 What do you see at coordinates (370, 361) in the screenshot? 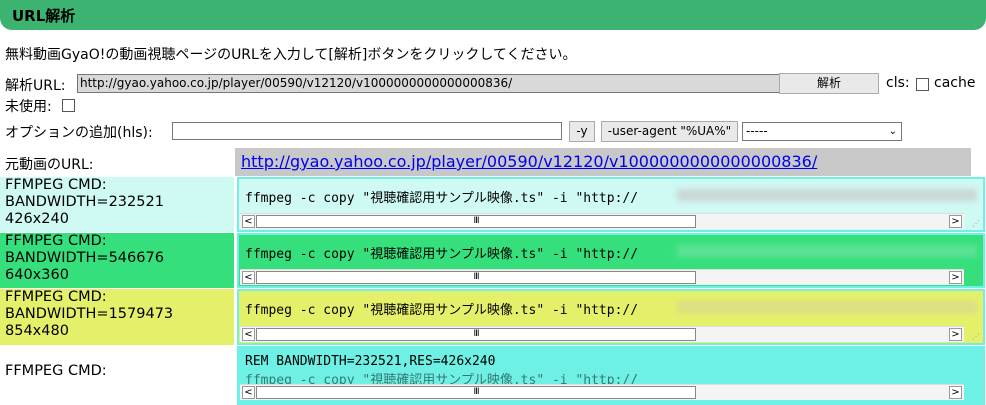
I see `rem-line-text: REM BANDWIDTH=232521,RES=426x240` at bounding box center [370, 361].